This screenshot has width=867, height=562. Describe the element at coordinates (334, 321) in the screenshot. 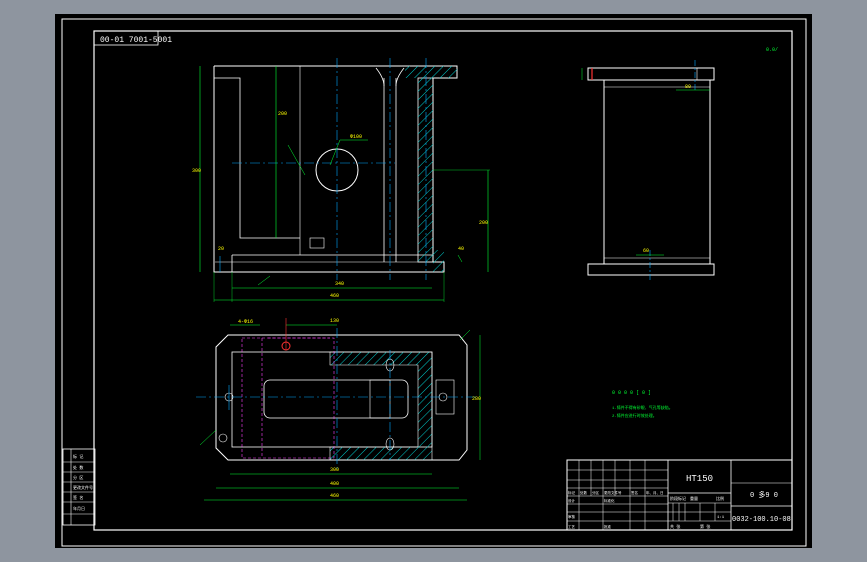

I see `top-left-dim: 130` at that location.